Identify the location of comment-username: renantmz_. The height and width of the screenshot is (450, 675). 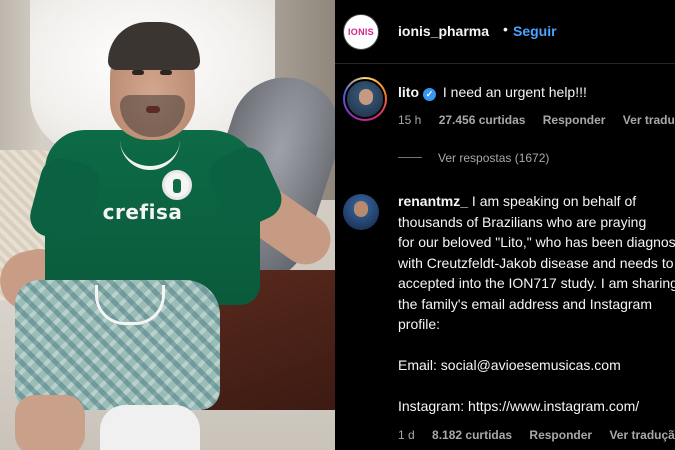
(433, 201).